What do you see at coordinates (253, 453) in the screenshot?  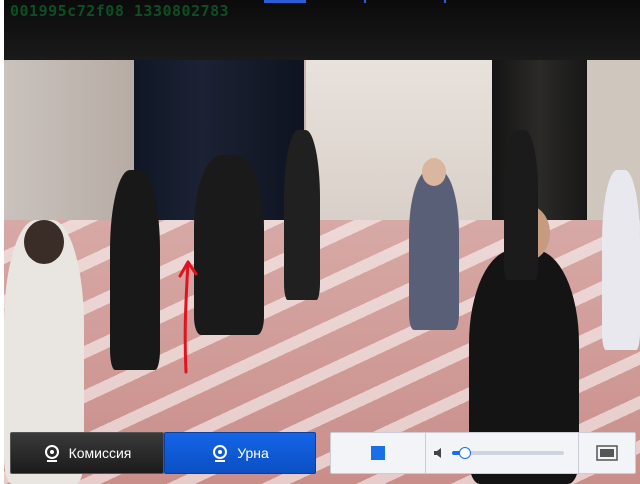 I see `tab-label: Урна` at bounding box center [253, 453].